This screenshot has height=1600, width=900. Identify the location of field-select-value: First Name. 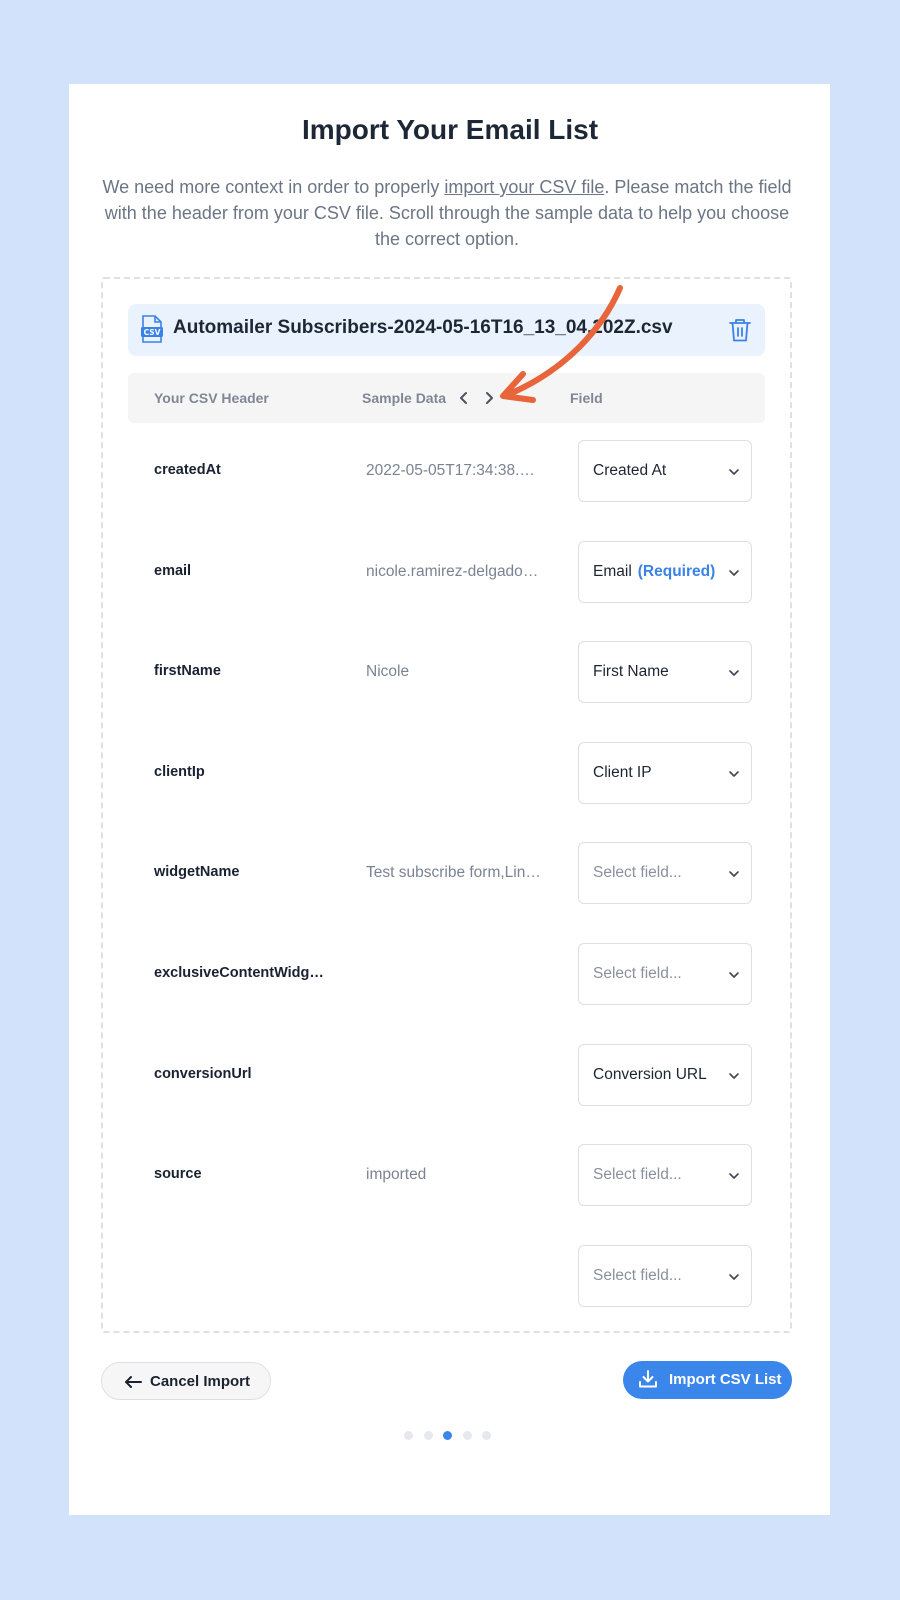
(631, 672).